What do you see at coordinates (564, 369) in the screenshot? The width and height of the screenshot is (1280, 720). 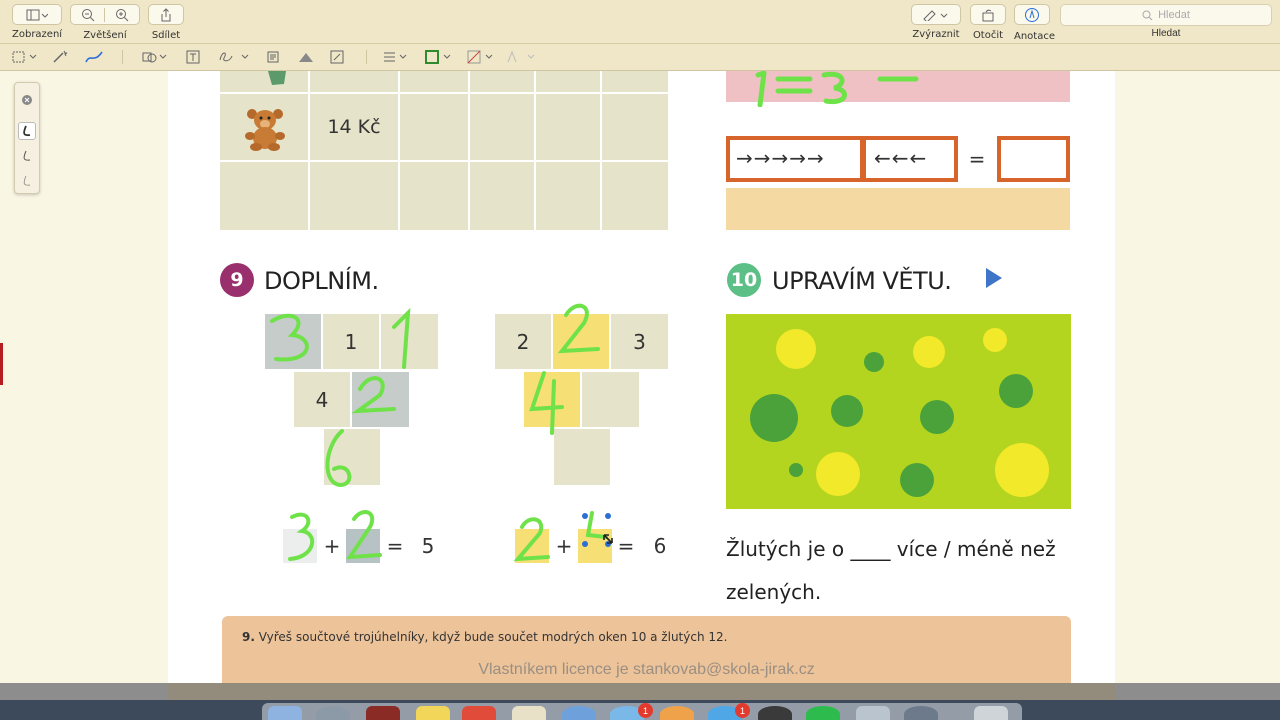 I see `handwritten-digits-tri2` at bounding box center [564, 369].